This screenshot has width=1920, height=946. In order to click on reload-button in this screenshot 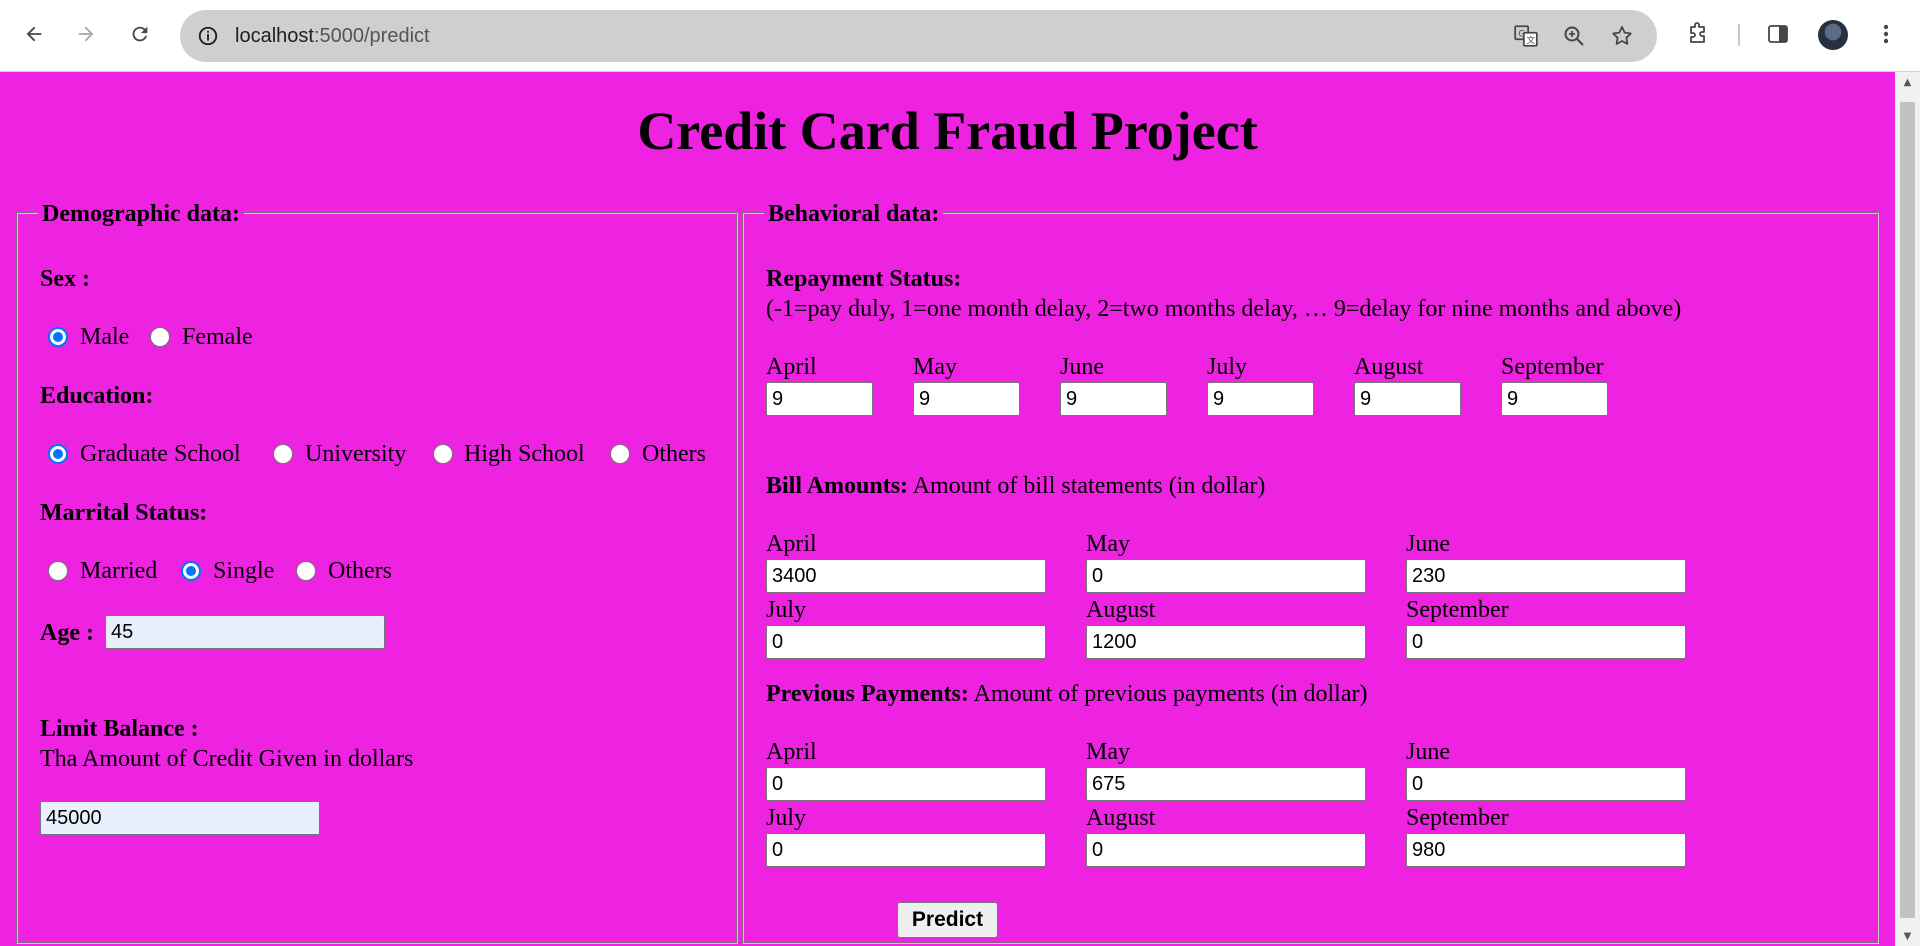, I will do `click(140, 34)`.